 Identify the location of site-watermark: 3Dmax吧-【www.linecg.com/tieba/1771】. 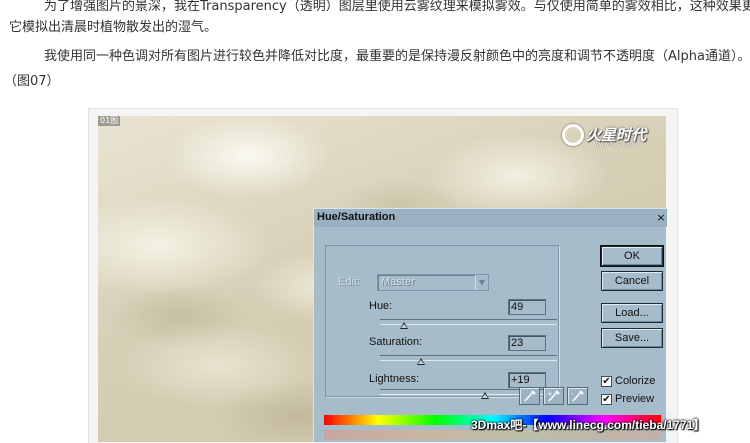
(588, 425).